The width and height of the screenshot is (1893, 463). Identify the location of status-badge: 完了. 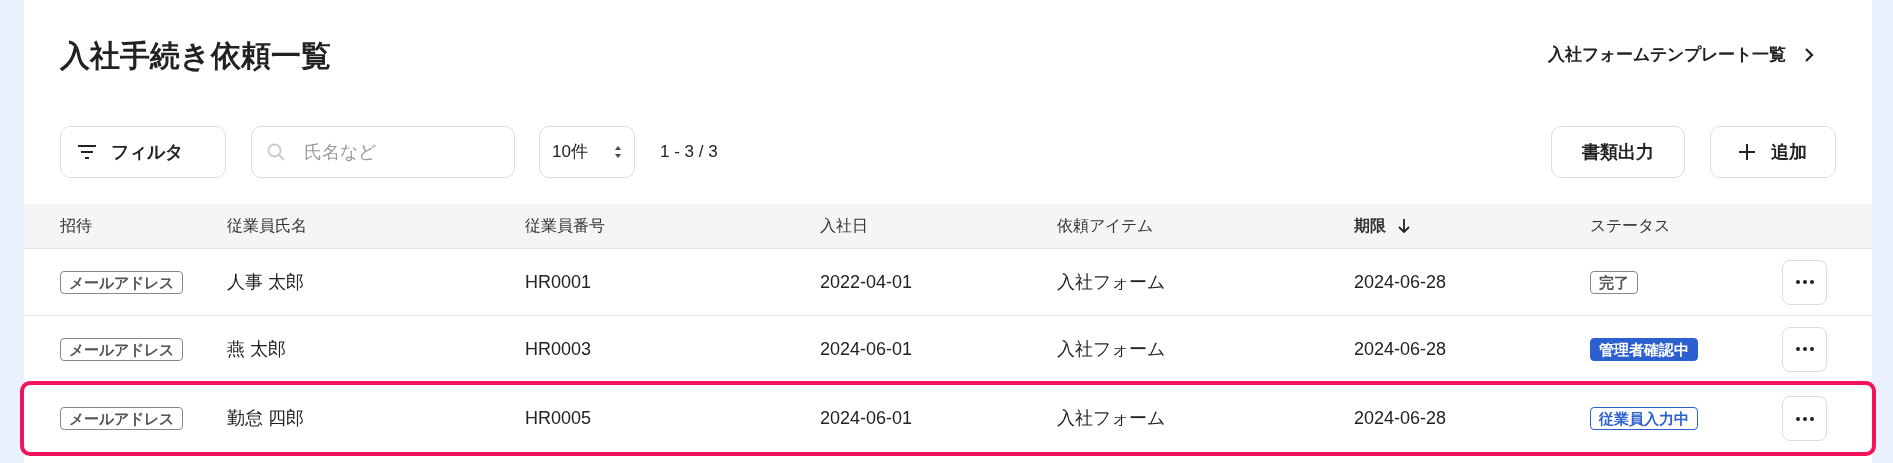
(1614, 282).